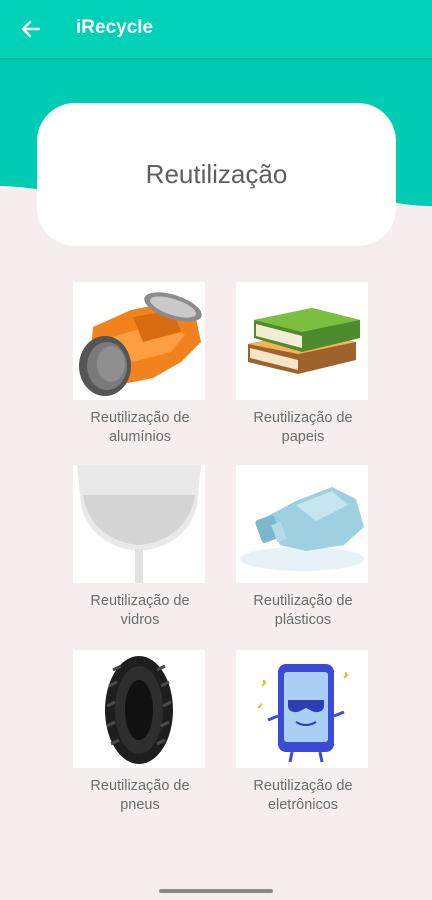 This screenshot has width=432, height=900. I want to click on tile-tires: Reutilização de pneus, so click(140, 732).